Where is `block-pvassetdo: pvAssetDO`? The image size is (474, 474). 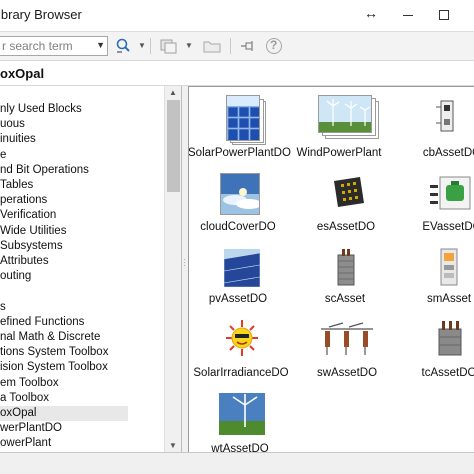
block-pvassetdo: pvAssetDO is located at coordinates (238, 279).